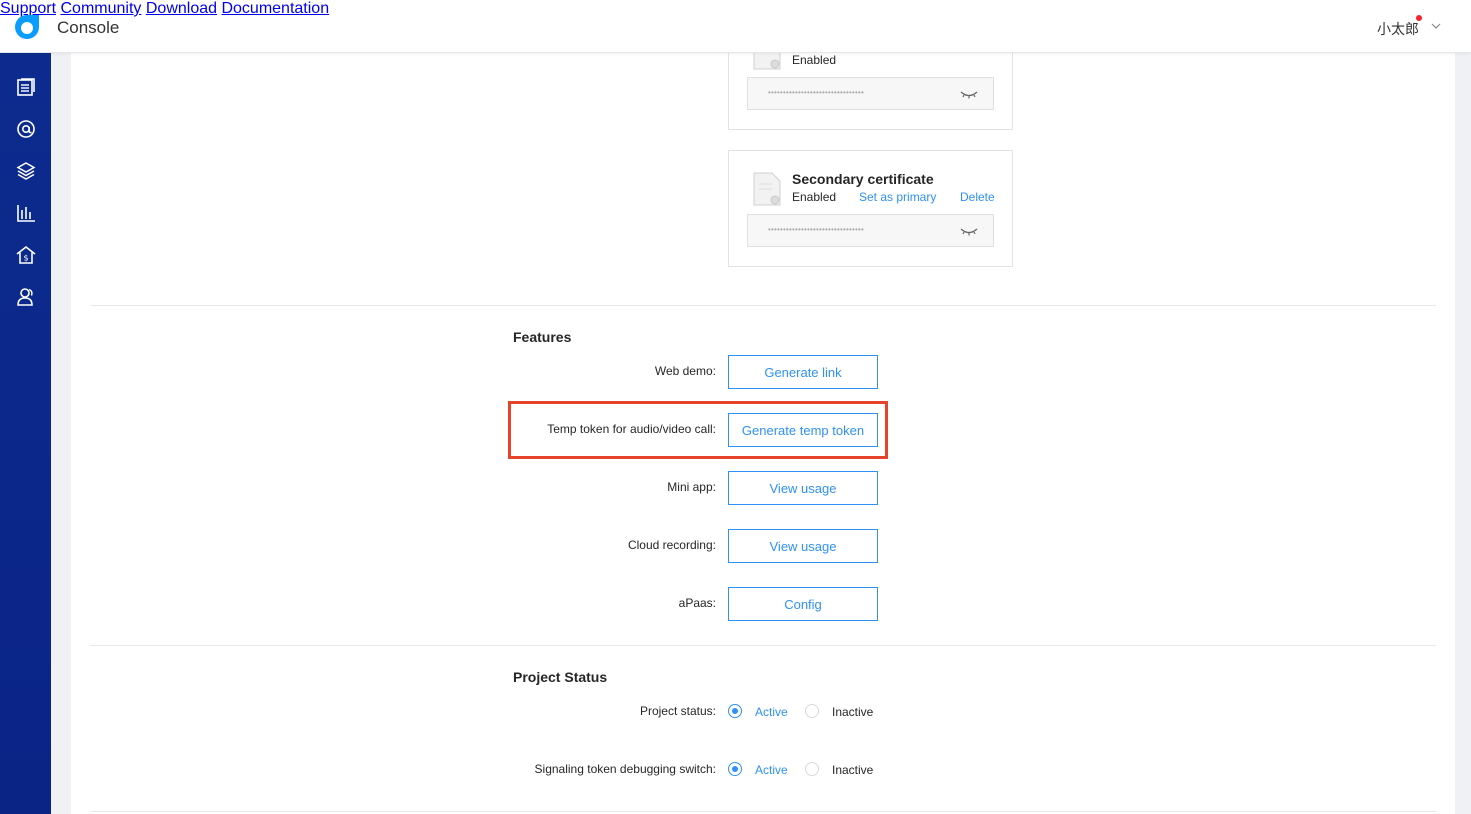 The image size is (1471, 814). I want to click on project-status-active-label: Active, so click(771, 712).